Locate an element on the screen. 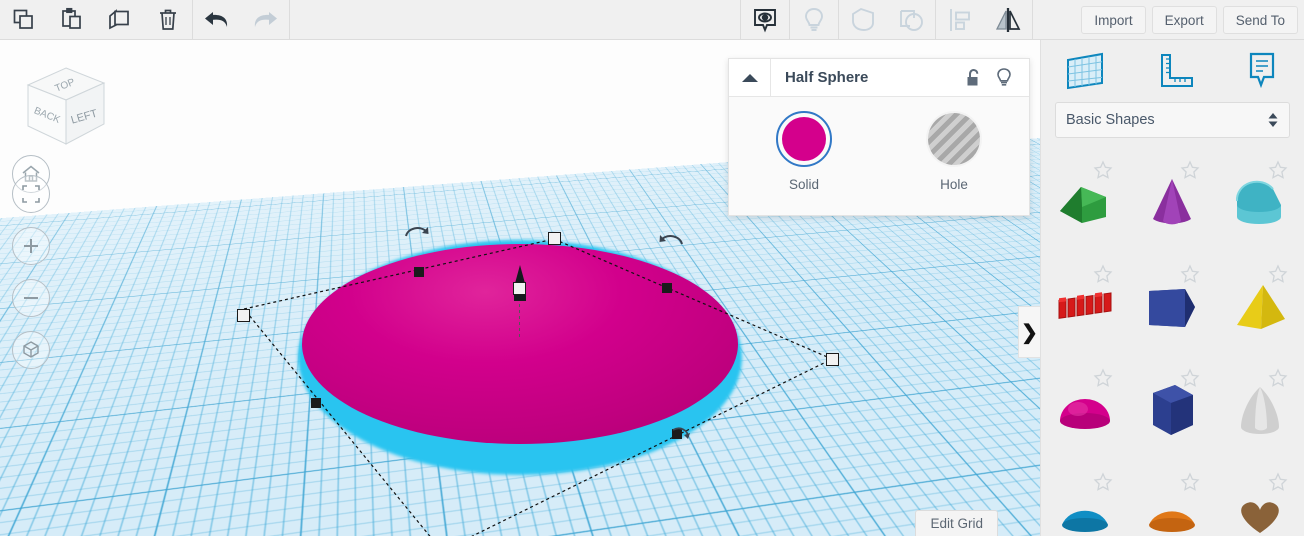 The width and height of the screenshot is (1304, 536). tab-workplane is located at coordinates (1085, 71).